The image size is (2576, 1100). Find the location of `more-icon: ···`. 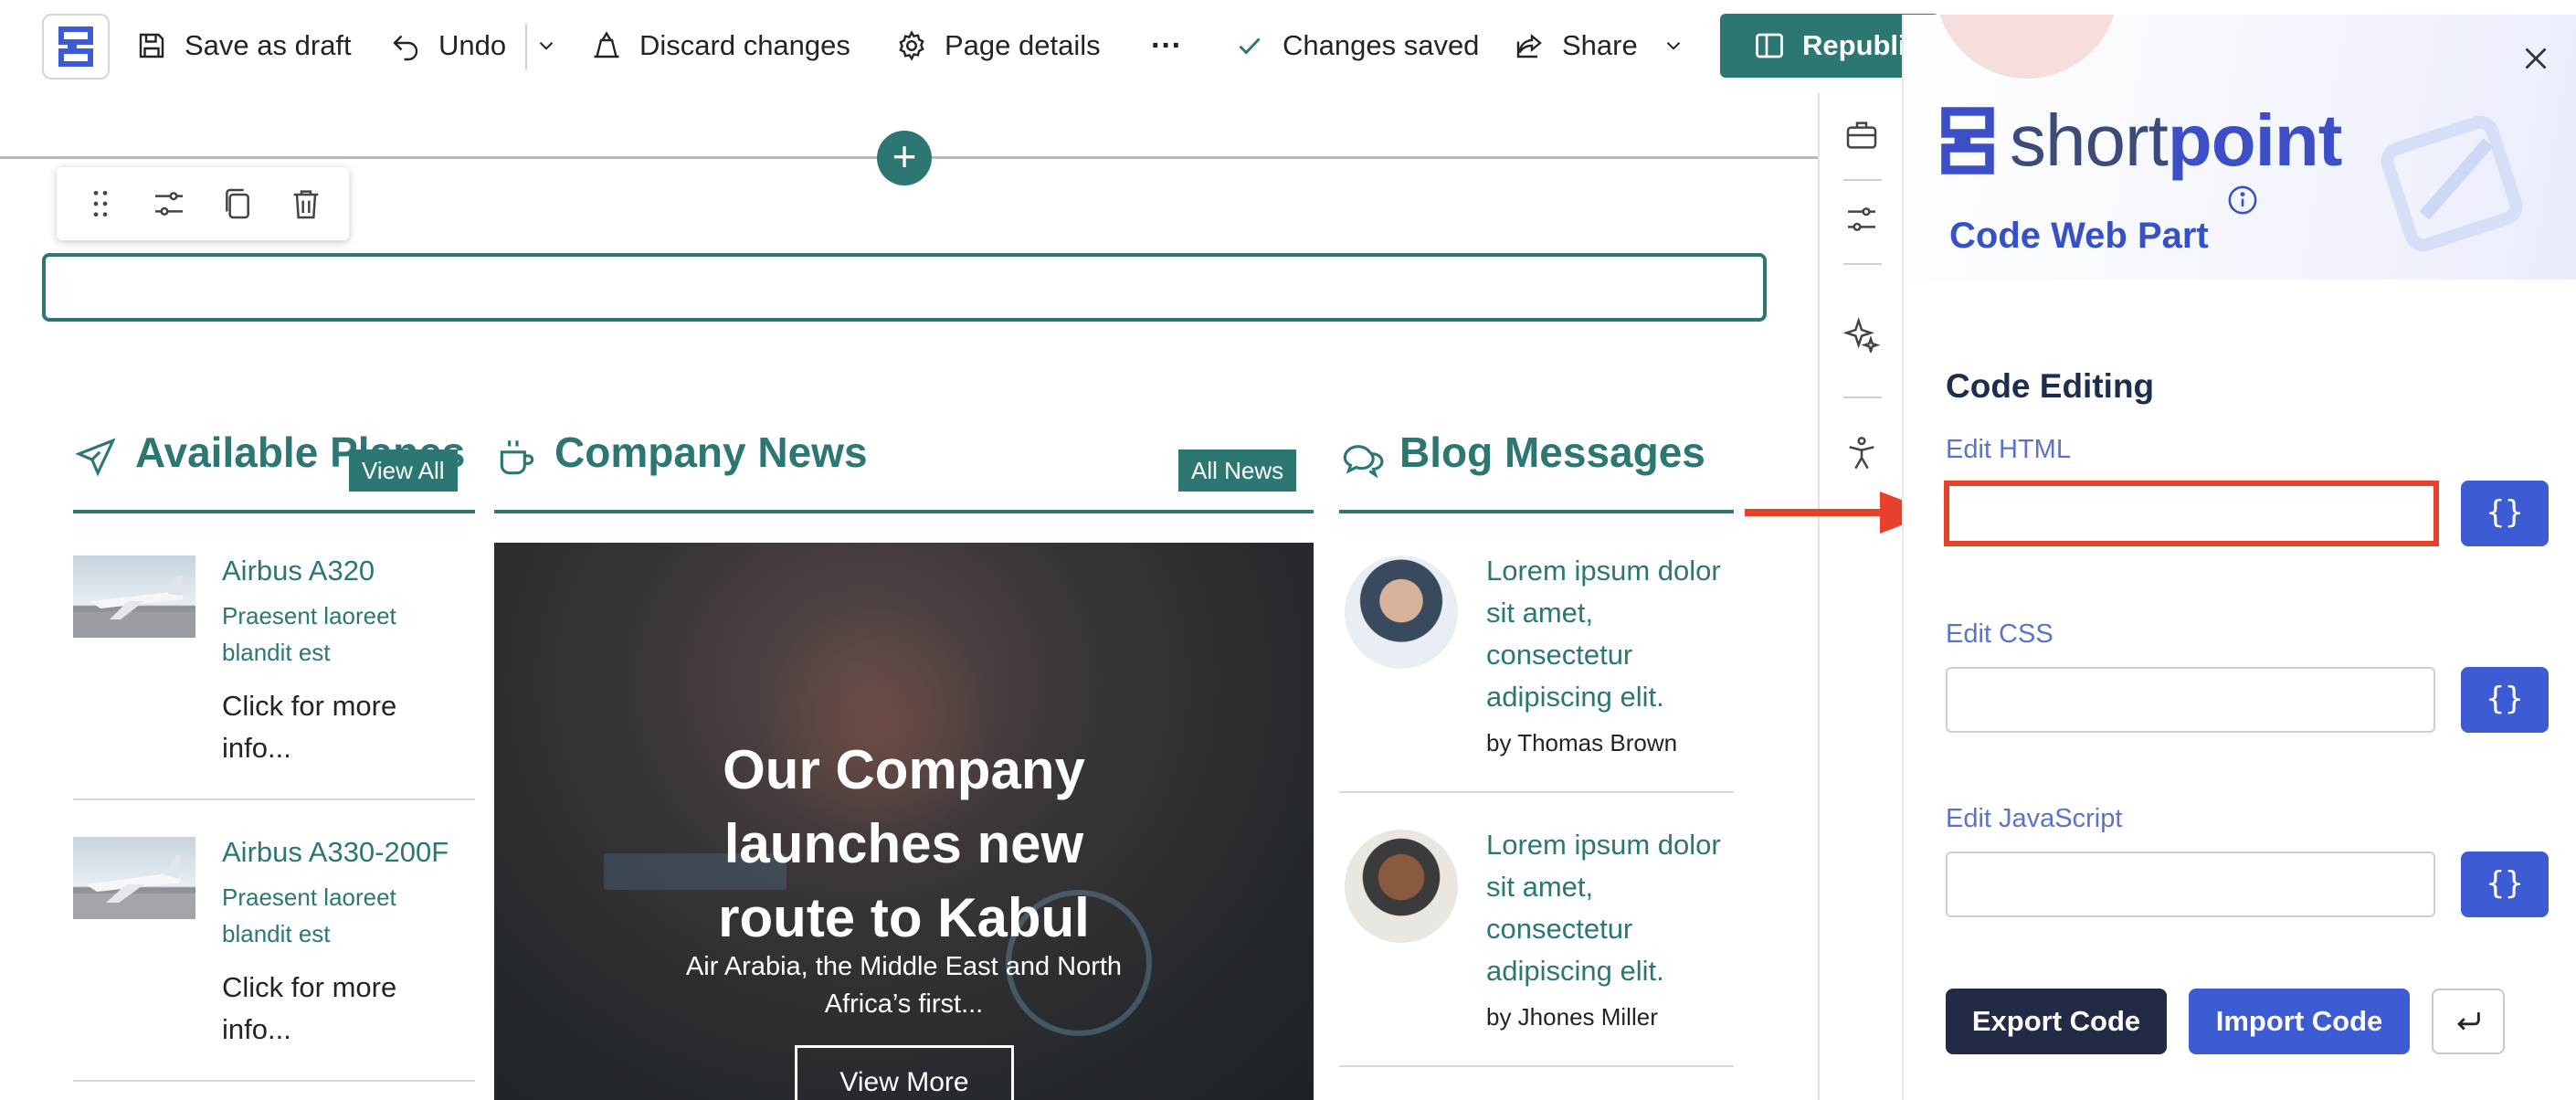

more-icon: ··· is located at coordinates (1166, 45).